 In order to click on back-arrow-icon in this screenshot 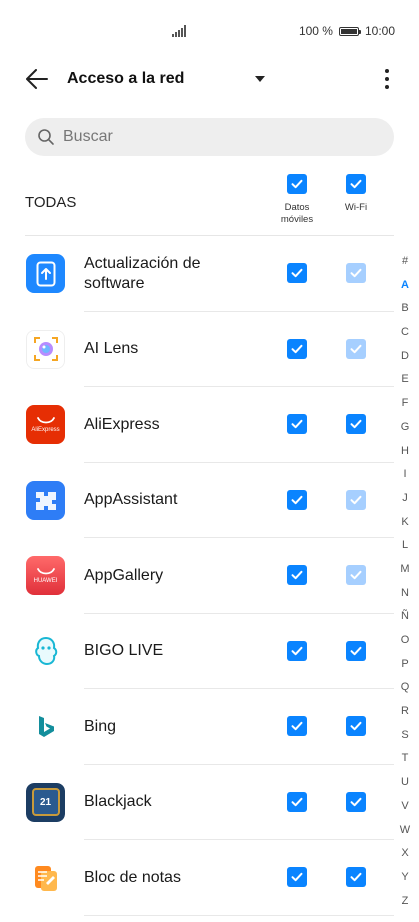, I will do `click(37, 79)`.